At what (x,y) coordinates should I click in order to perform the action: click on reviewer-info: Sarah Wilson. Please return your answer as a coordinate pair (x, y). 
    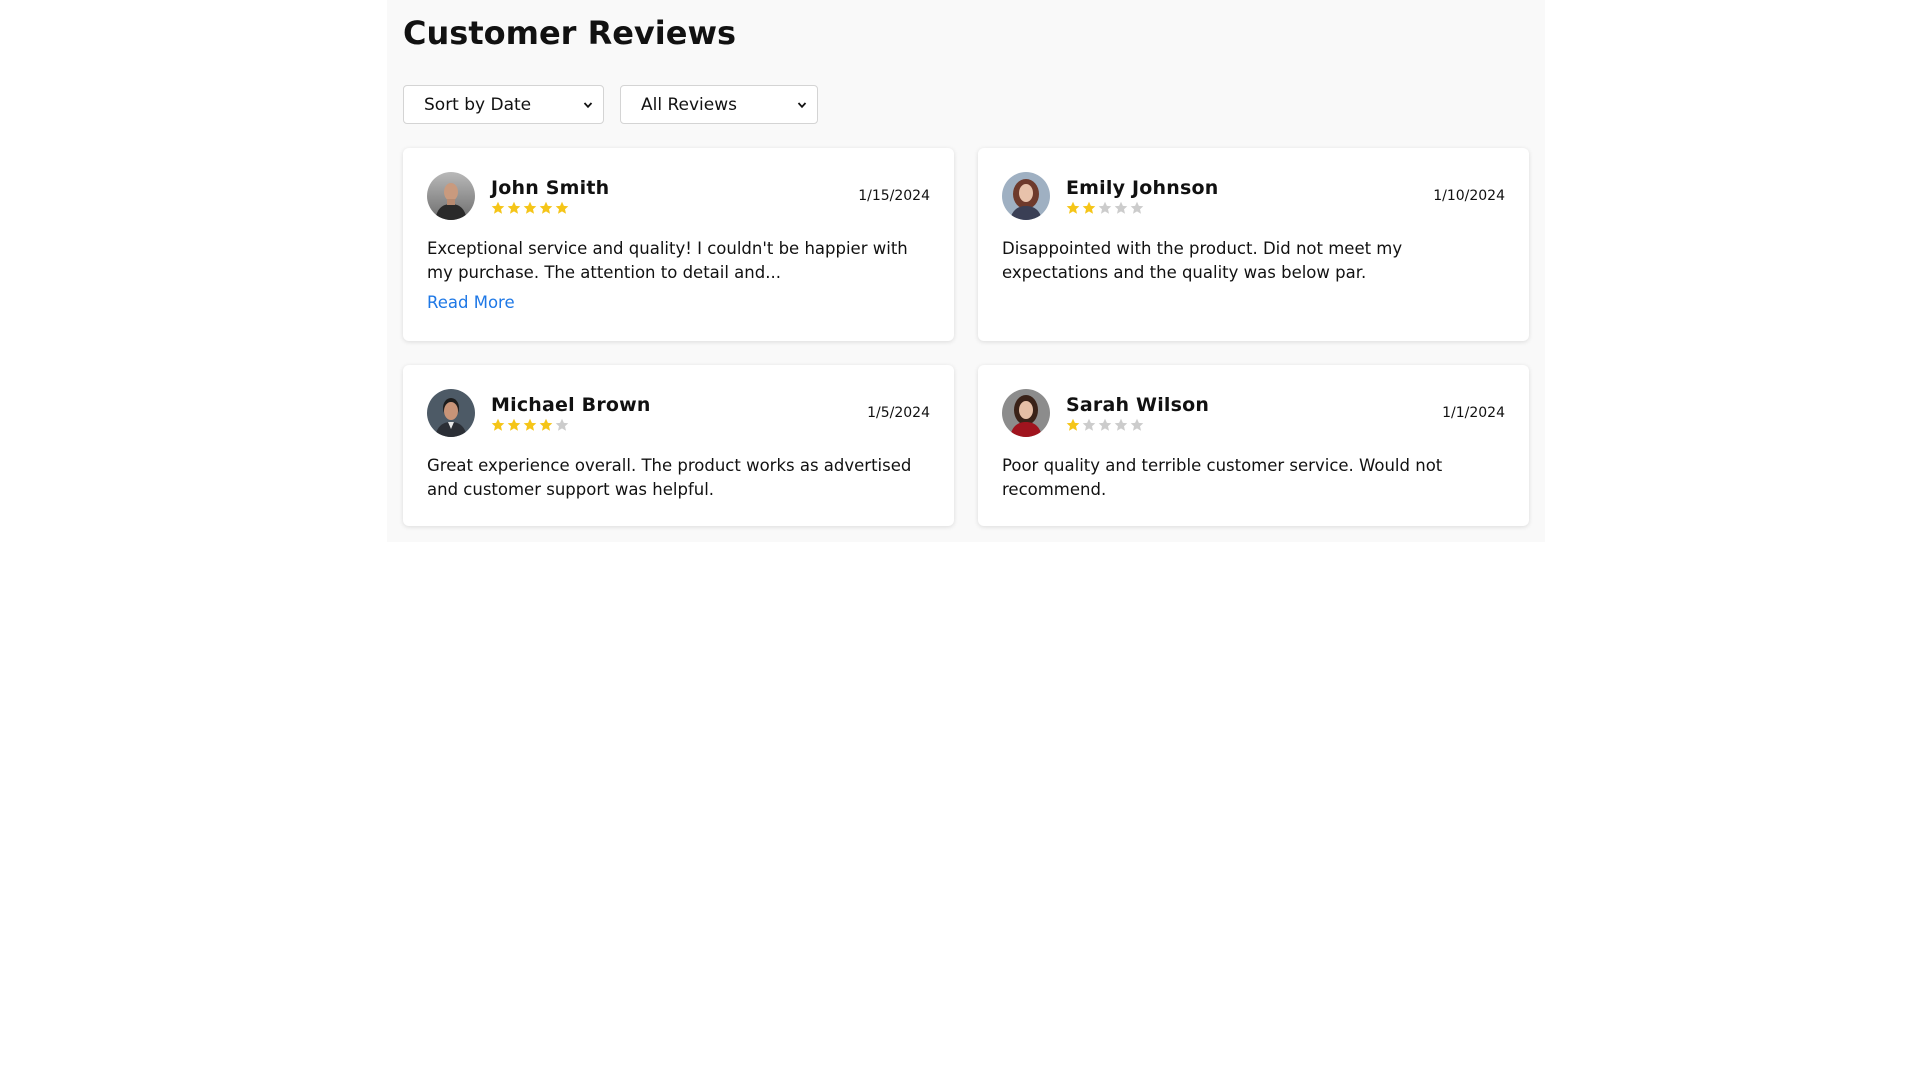
    Looking at the image, I should click on (1254, 413).